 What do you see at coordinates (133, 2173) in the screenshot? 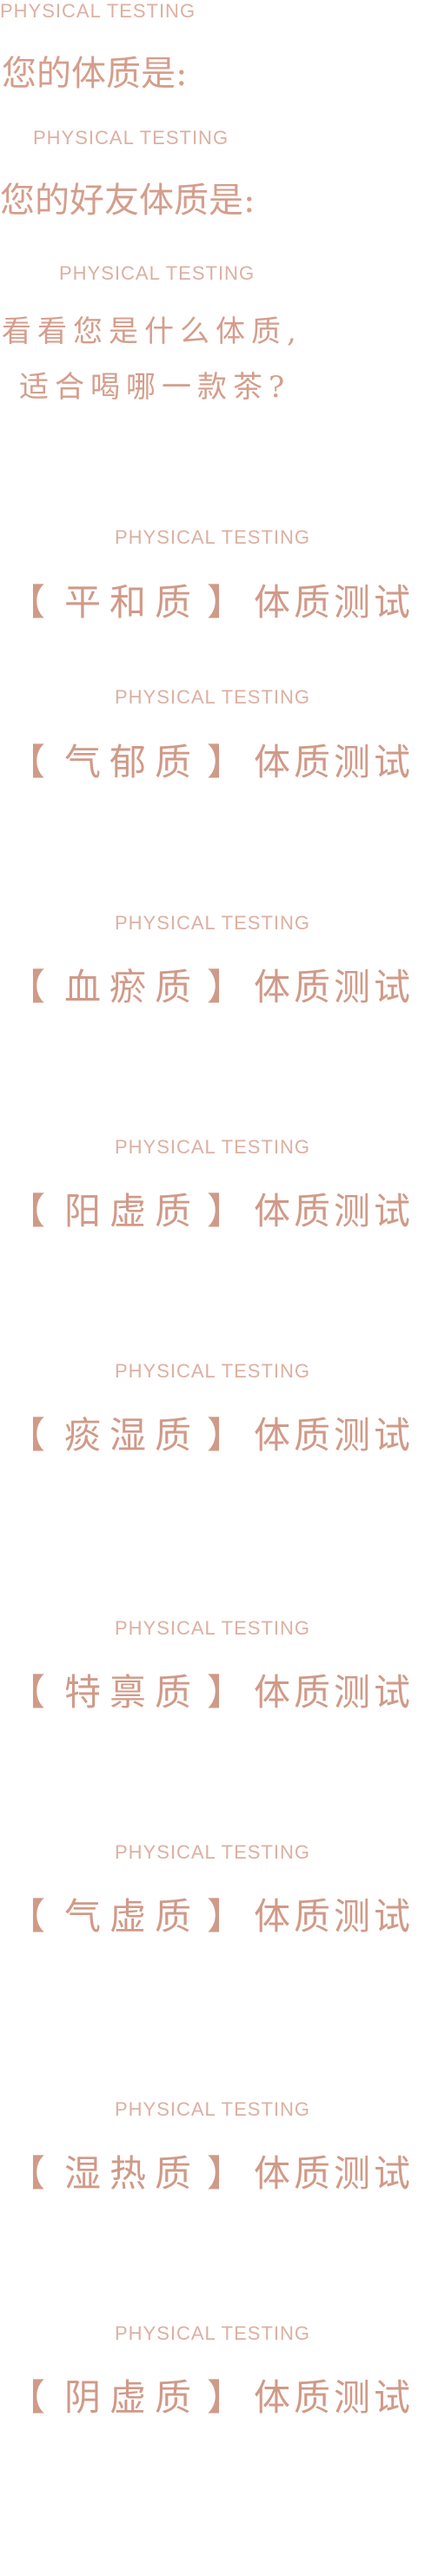
I see `constitution-type: 湿热质` at bounding box center [133, 2173].